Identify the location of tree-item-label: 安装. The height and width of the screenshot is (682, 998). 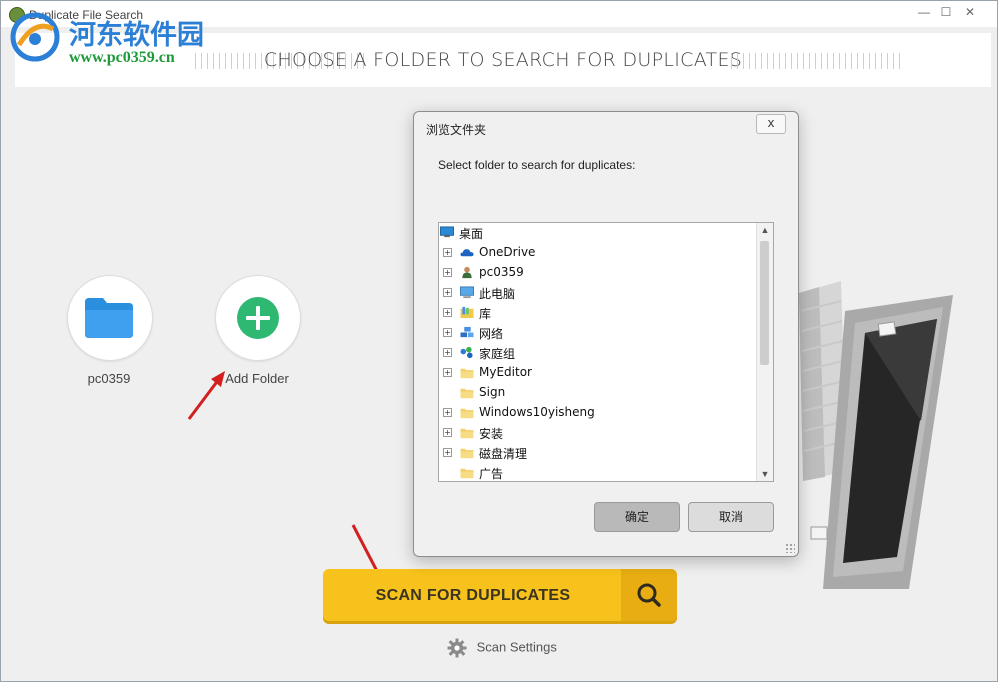
(491, 434).